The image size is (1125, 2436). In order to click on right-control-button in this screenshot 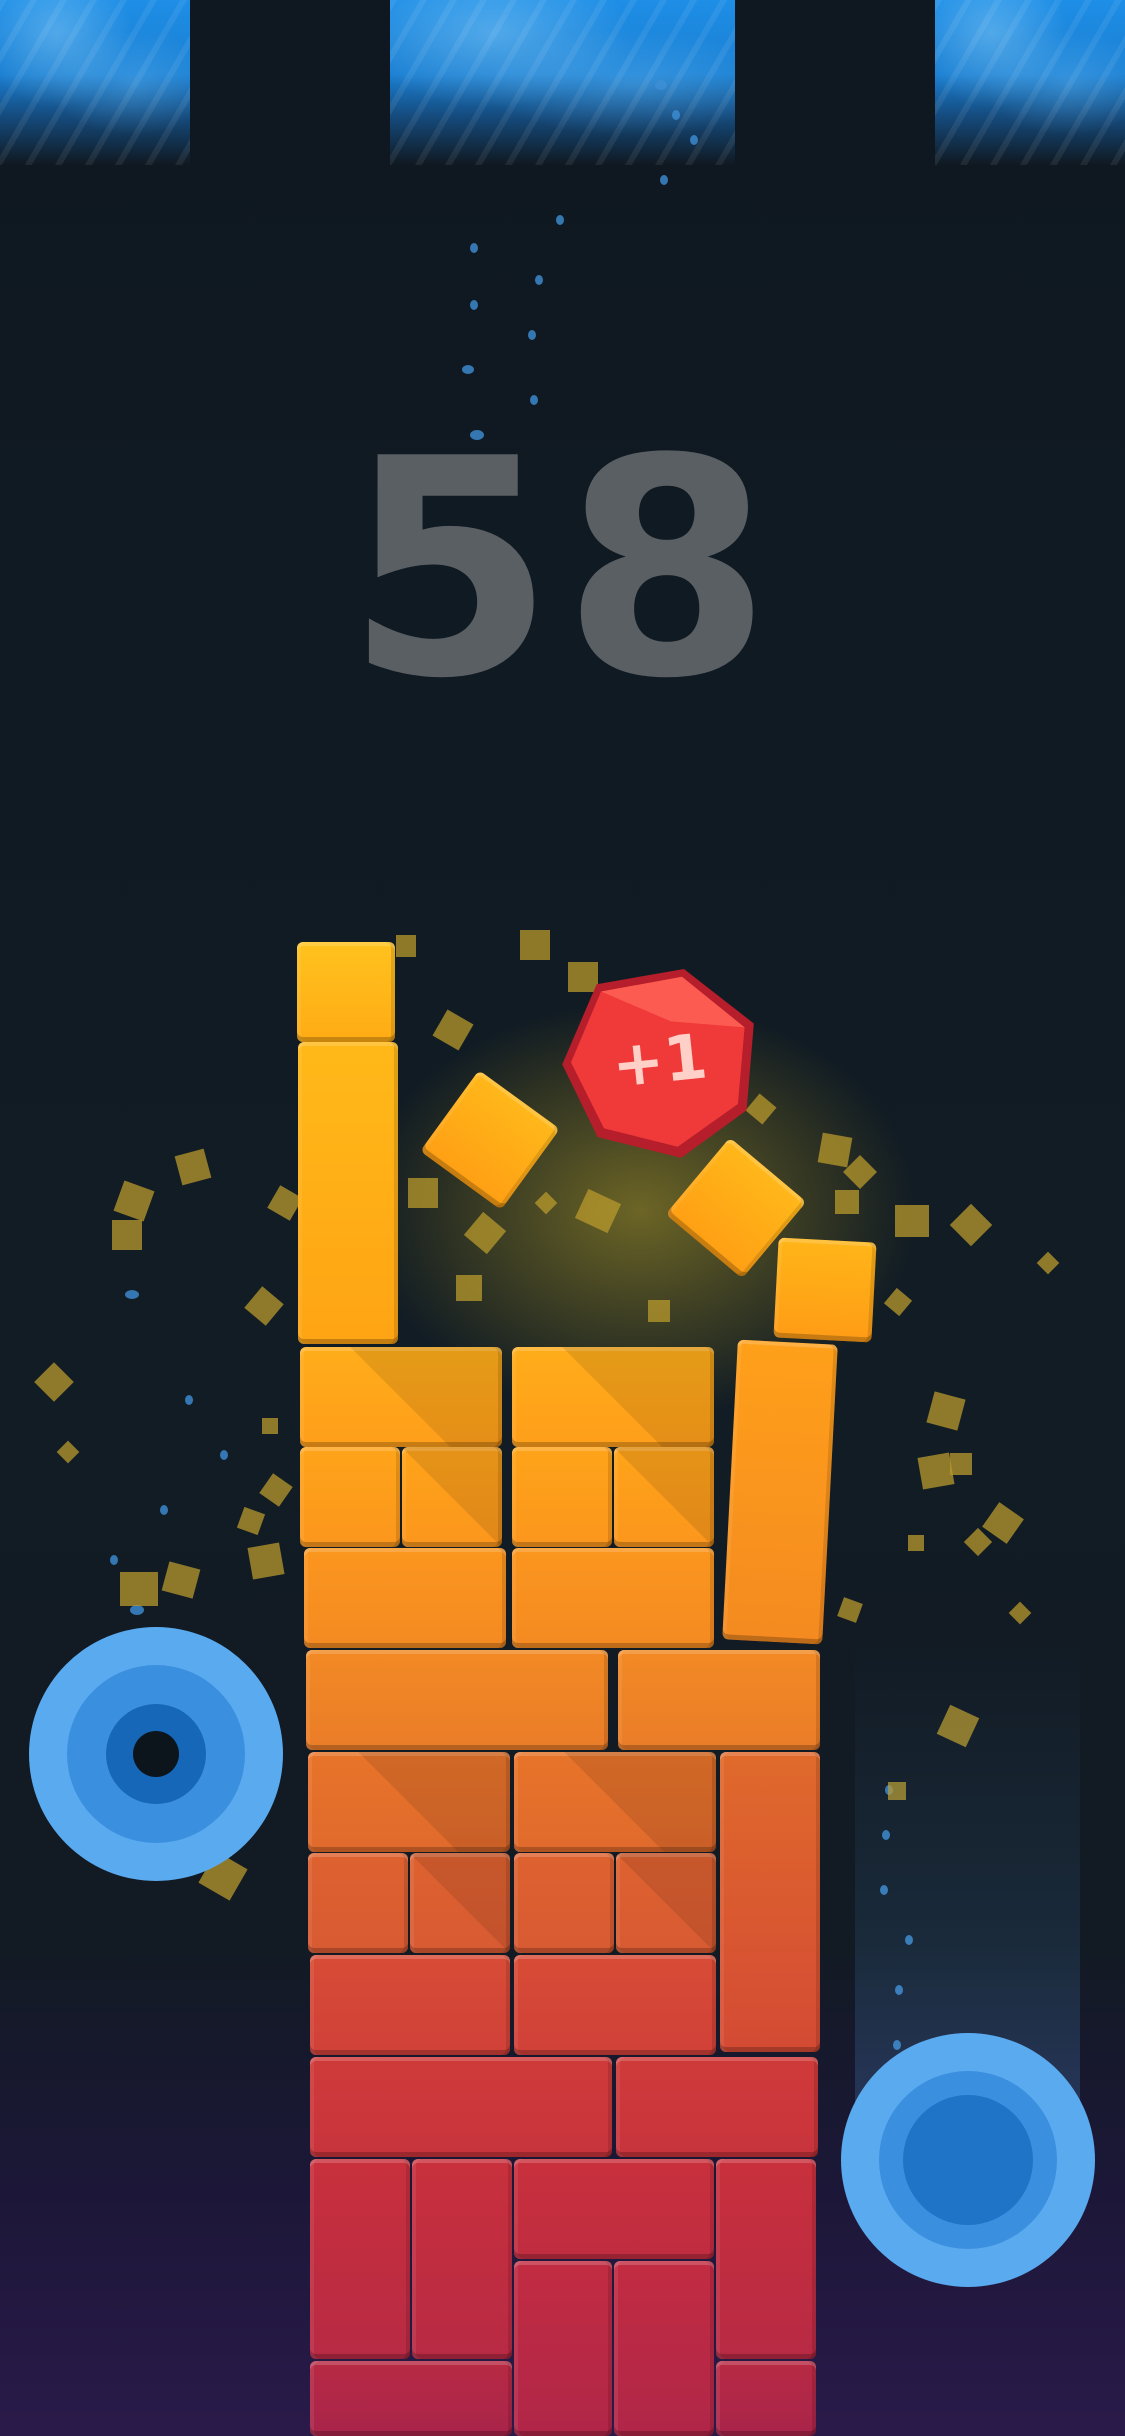, I will do `click(968, 2160)`.